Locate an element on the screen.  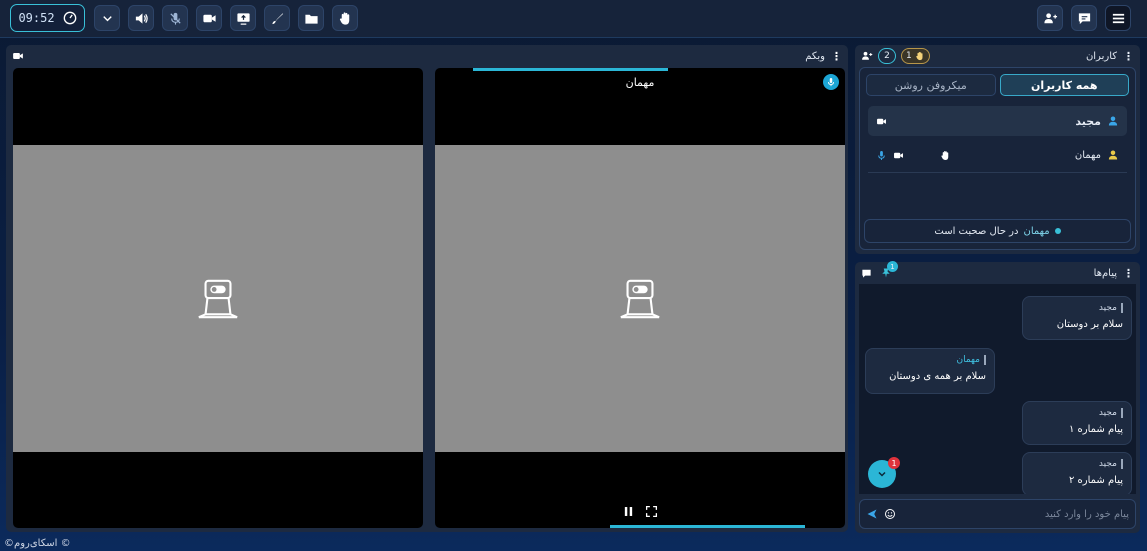
more-options-button is located at coordinates (107, 18).